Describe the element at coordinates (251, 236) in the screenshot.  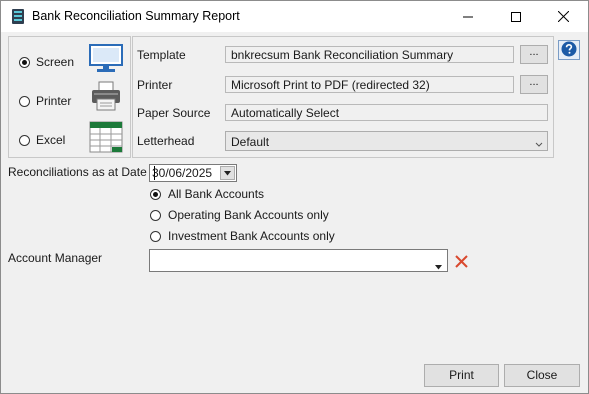
I see `investment-accounts-label: Investment Bank Accounts only` at that location.